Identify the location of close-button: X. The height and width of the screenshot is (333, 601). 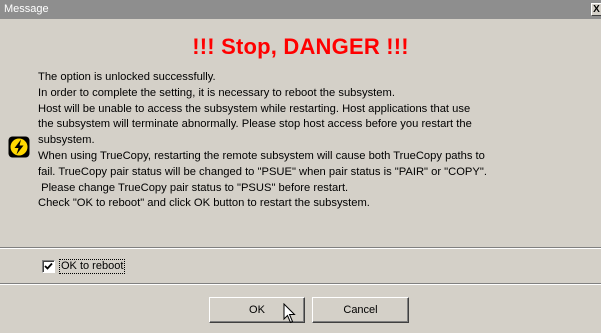
(596, 9).